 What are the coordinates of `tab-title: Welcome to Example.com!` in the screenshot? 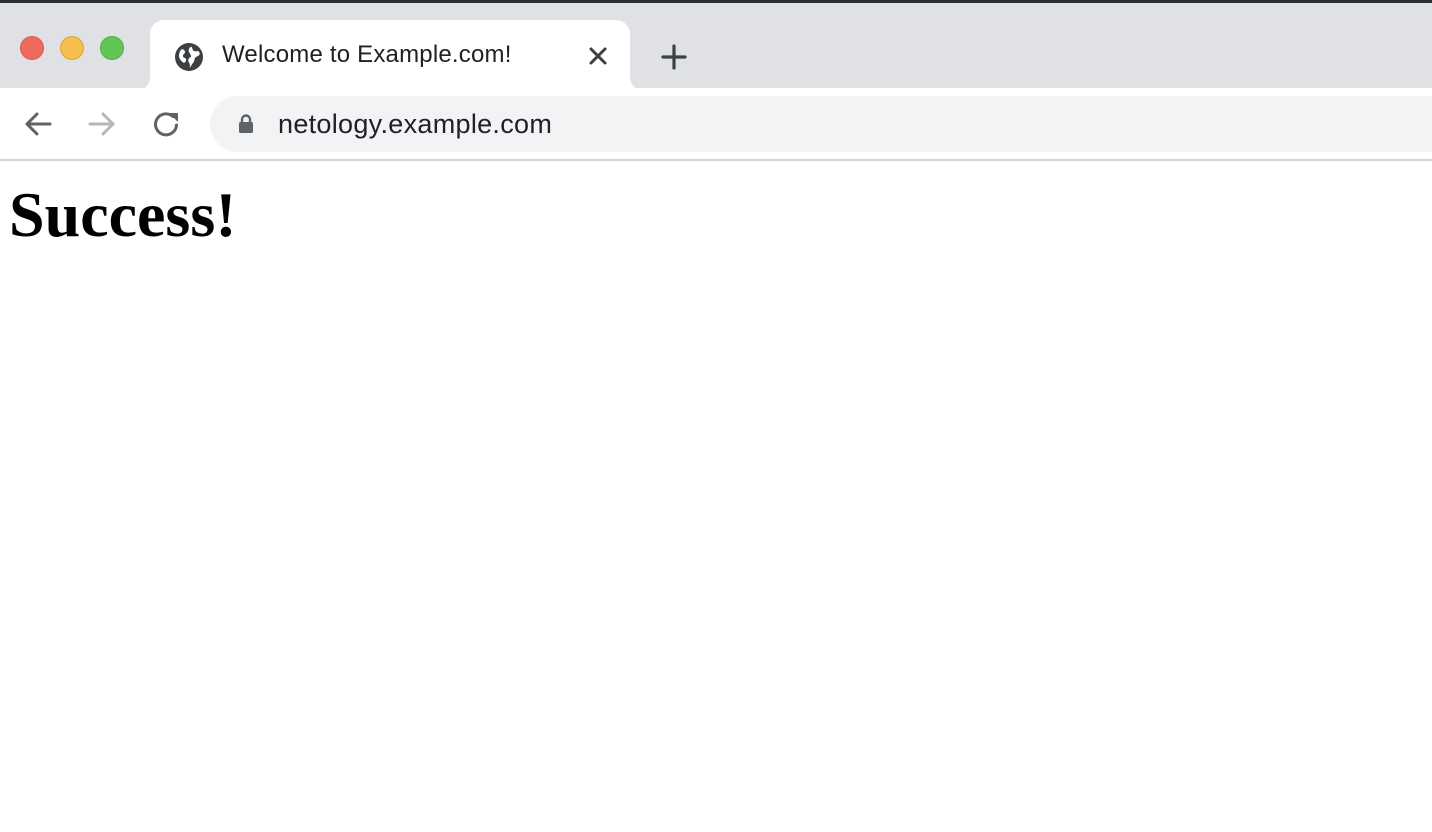 It's located at (367, 54).